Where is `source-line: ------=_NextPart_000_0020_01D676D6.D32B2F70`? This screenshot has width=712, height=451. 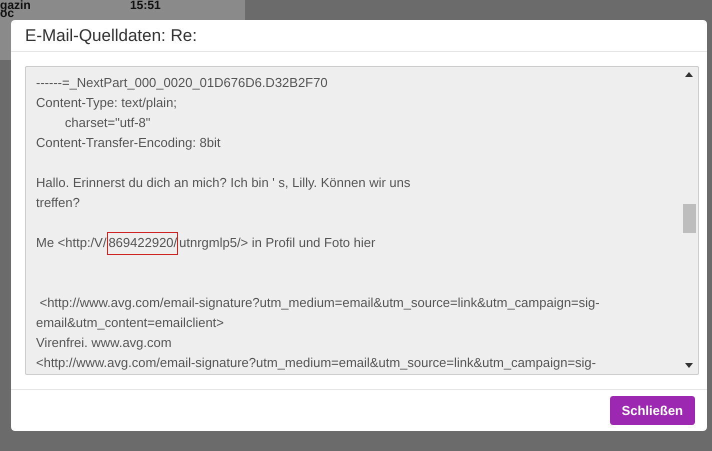
source-line: ------=_NextPart_000_0020_01D676D6.D32B2F70 is located at coordinates (182, 83).